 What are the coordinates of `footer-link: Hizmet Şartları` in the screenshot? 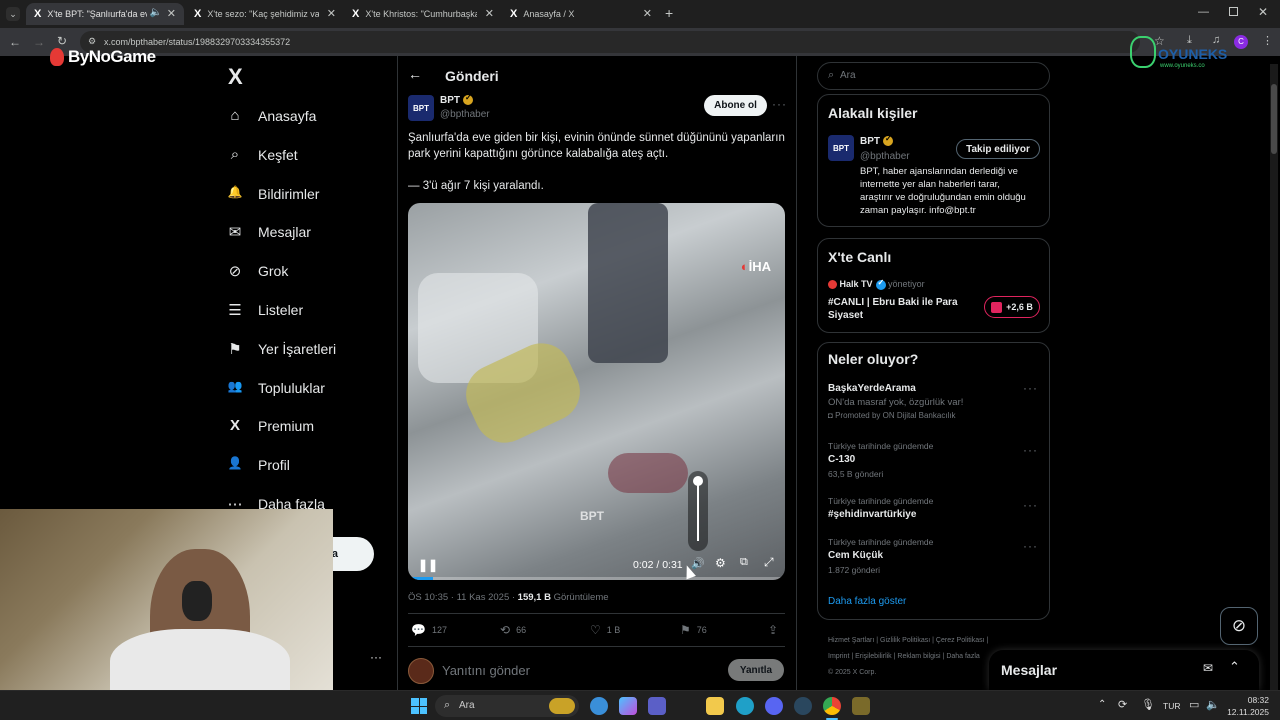 It's located at (851, 640).